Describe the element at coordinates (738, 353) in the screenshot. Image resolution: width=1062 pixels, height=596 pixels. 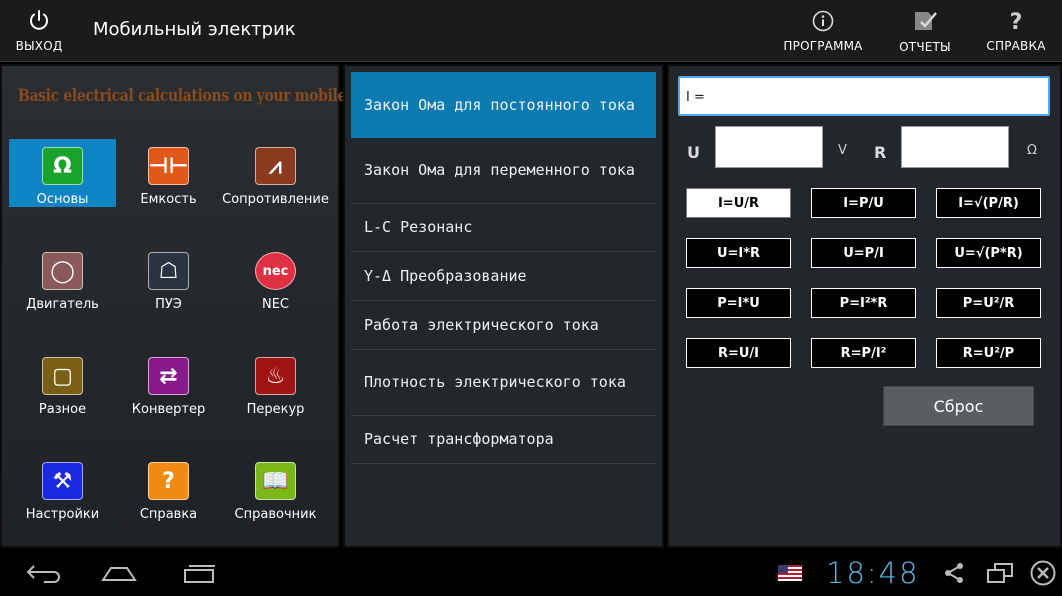
I see `formula-button: R=U/I` at that location.